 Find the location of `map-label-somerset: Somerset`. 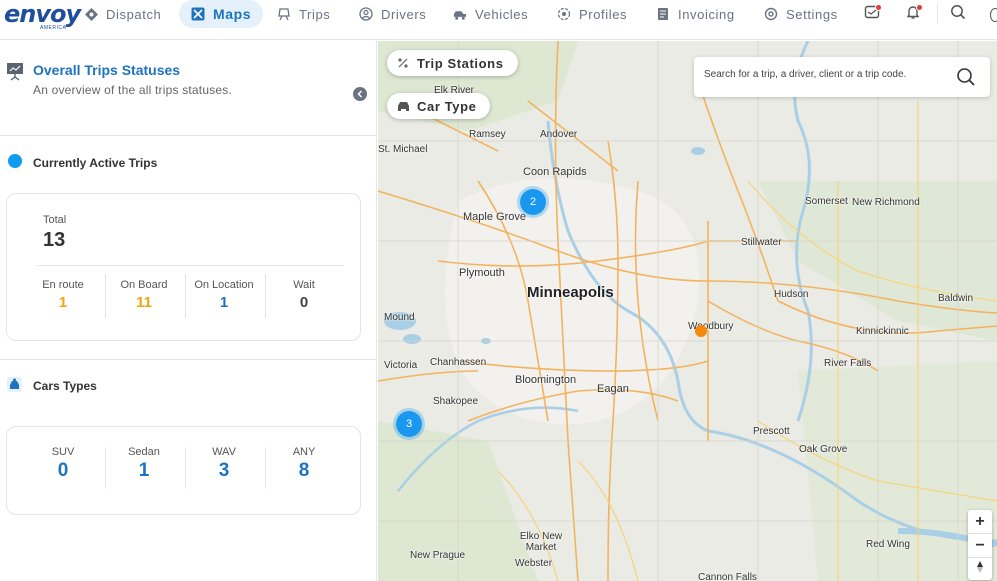

map-label-somerset: Somerset is located at coordinates (826, 201).